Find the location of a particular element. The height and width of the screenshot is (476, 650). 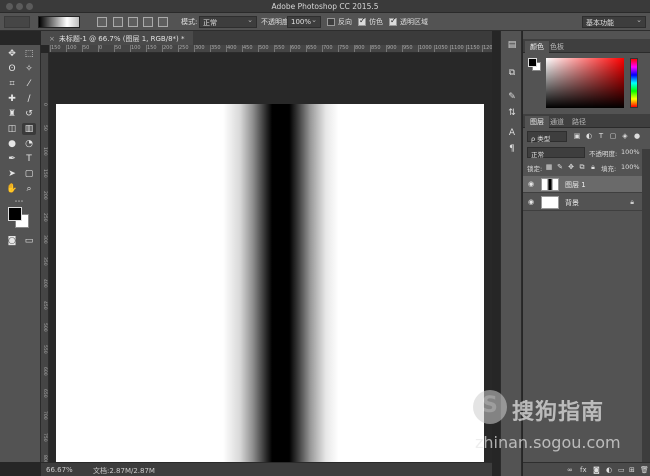

gradient-tool-icon: ▥ is located at coordinates (29, 129).